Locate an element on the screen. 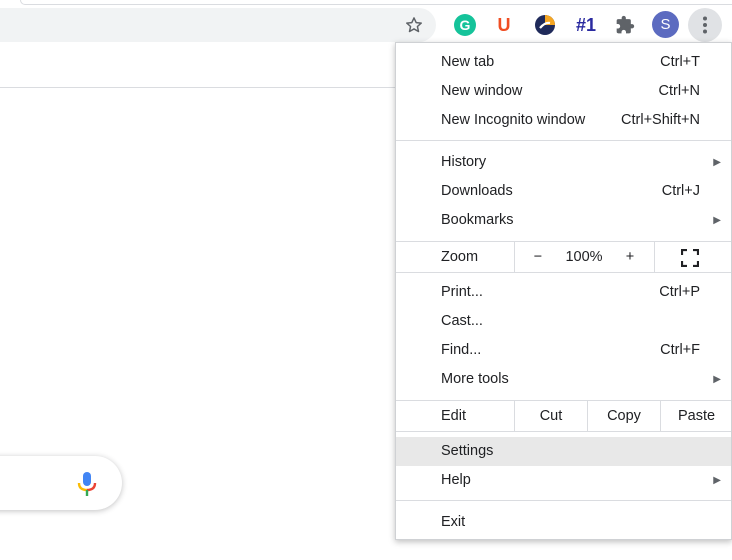 The width and height of the screenshot is (732, 560). menu-item-label: Bookmarks is located at coordinates (477, 220).